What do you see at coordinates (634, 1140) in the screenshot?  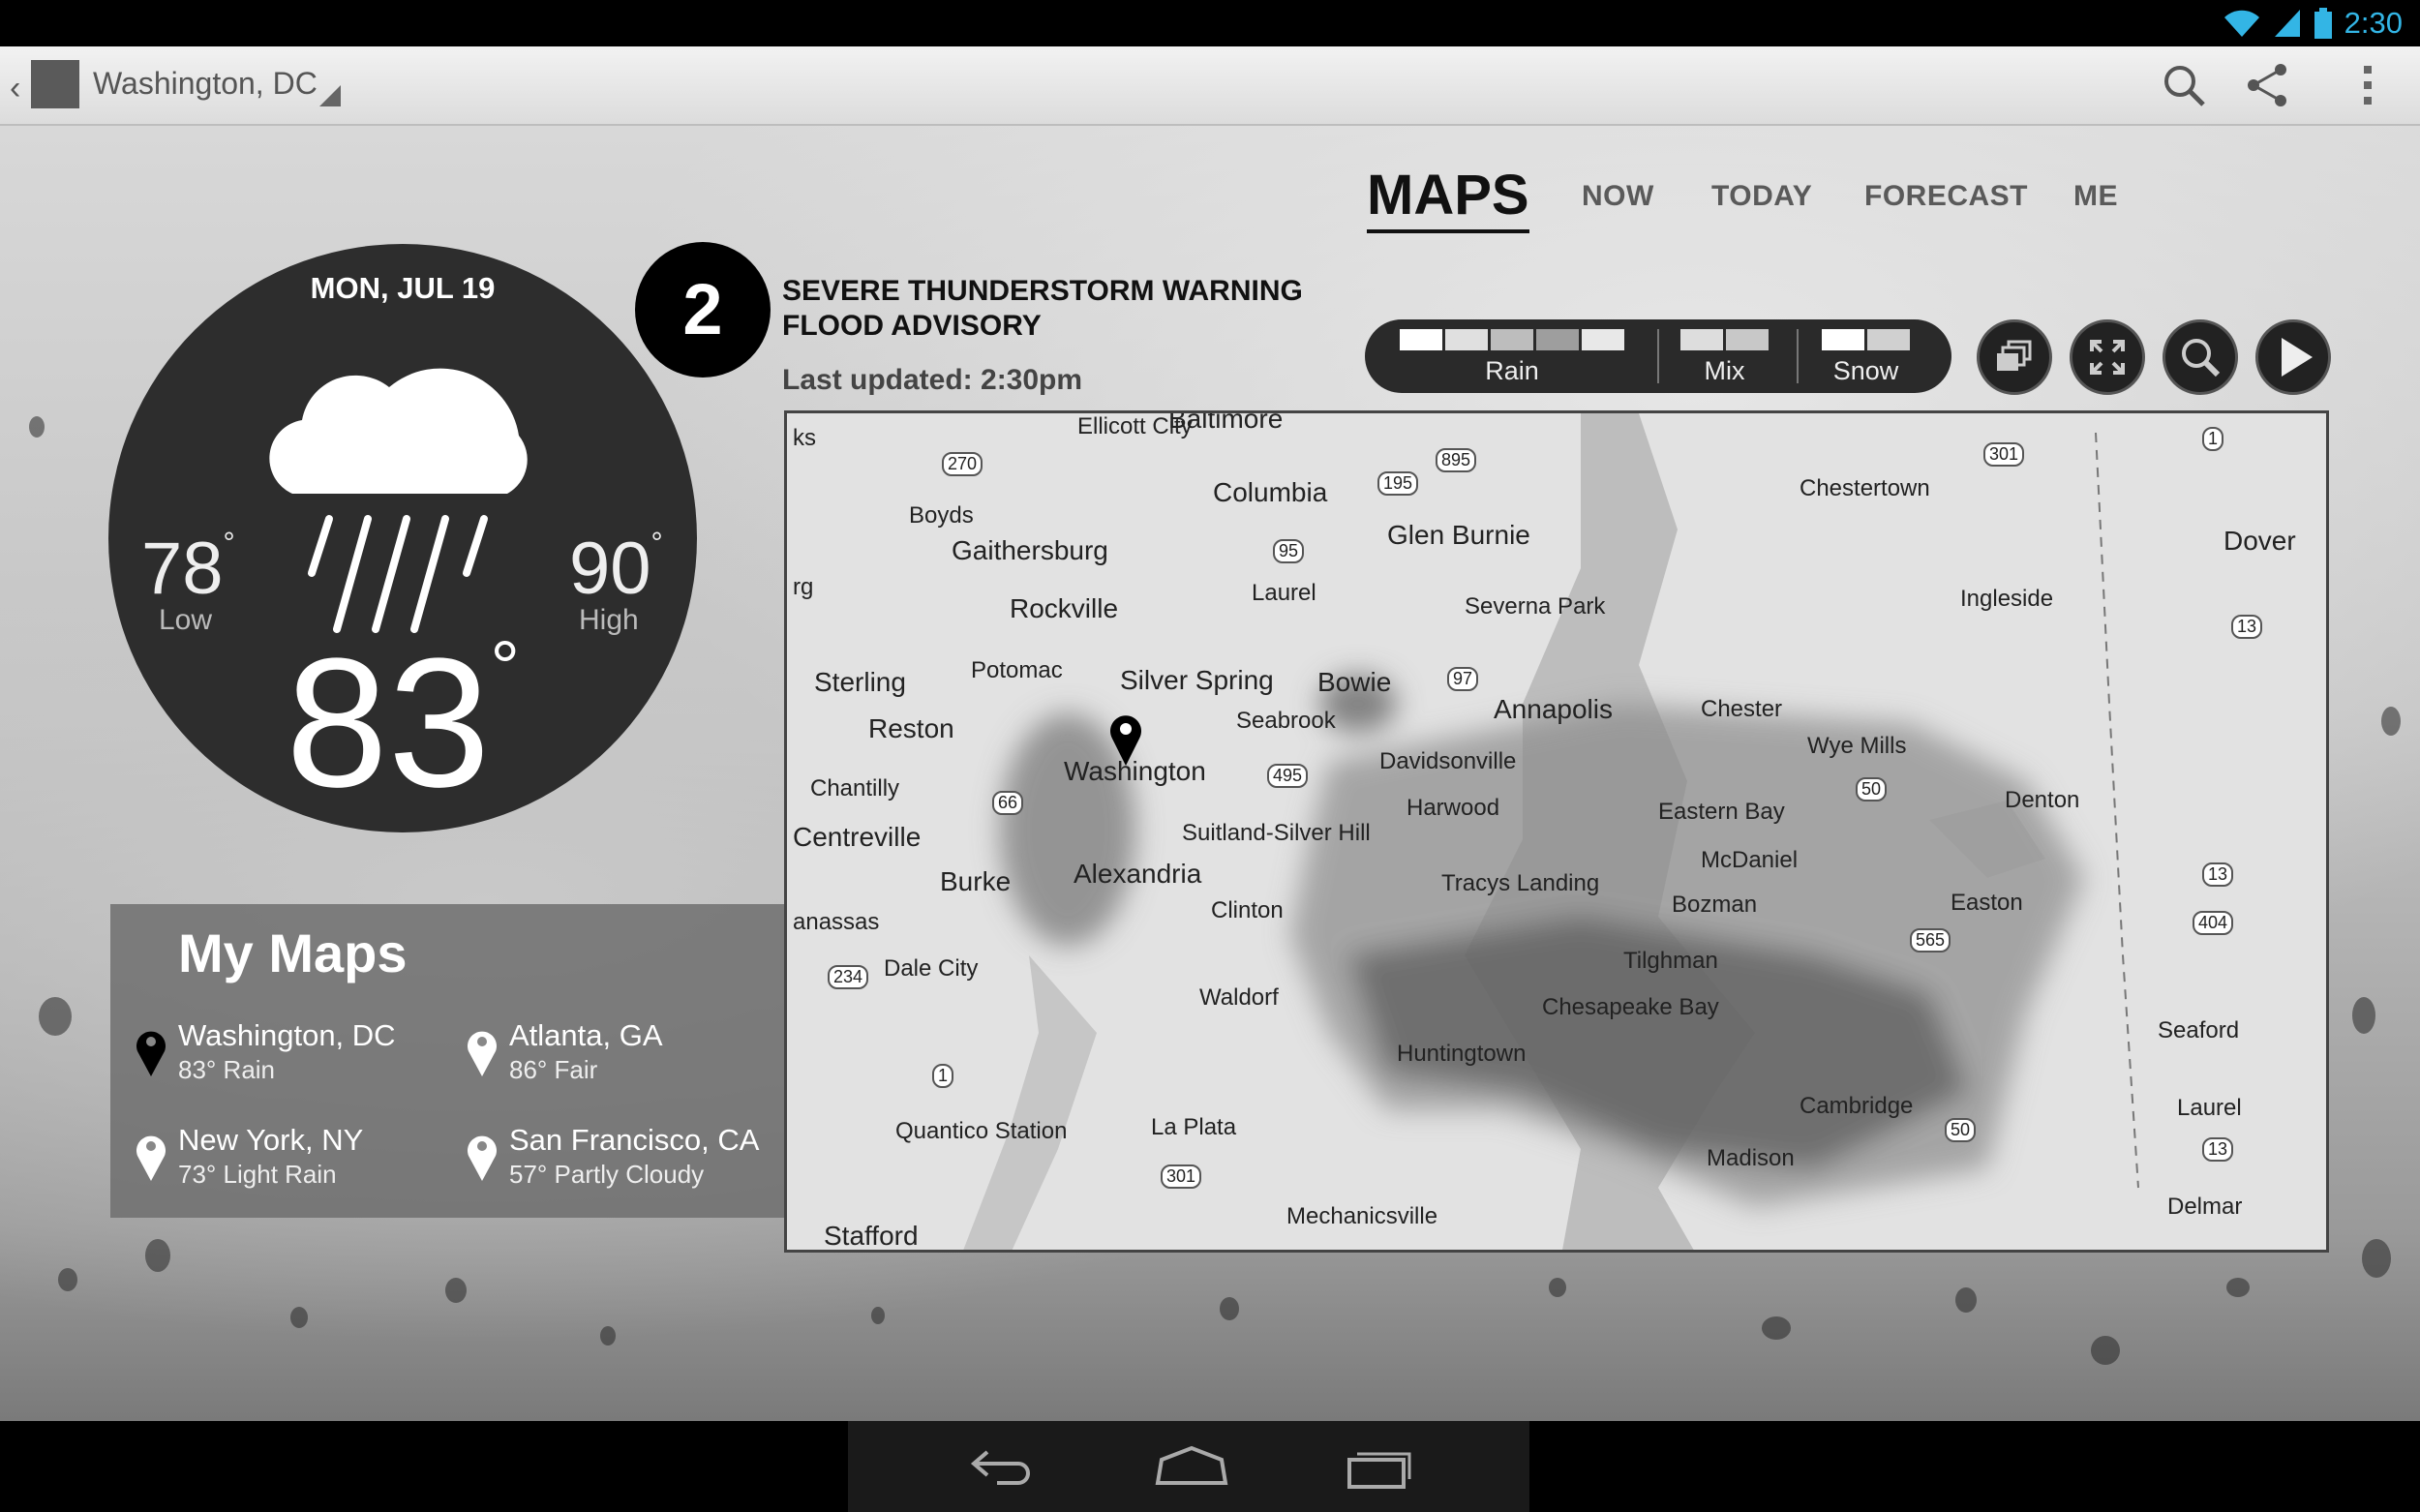 I see `location-name: San Francisco, CA` at bounding box center [634, 1140].